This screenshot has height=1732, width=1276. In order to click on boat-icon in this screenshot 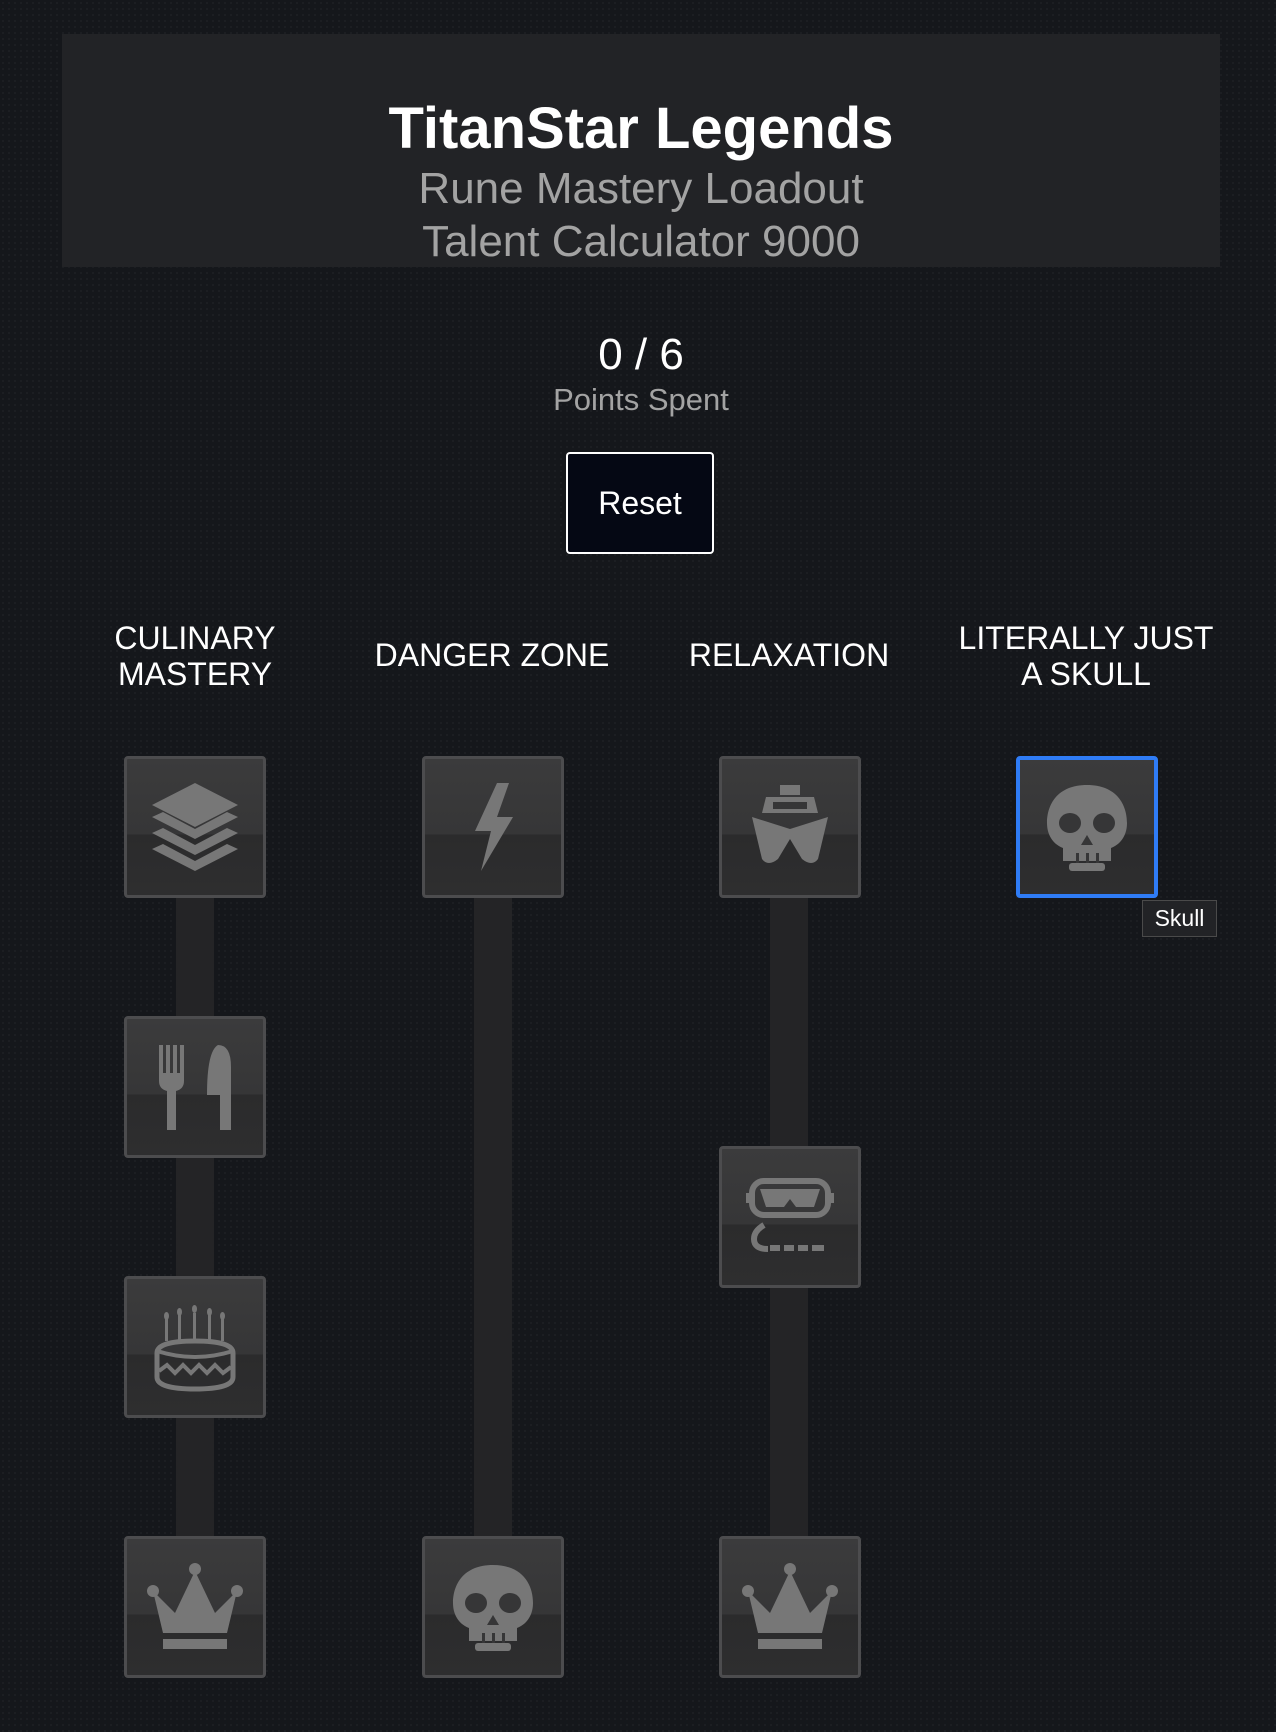, I will do `click(790, 824)`.